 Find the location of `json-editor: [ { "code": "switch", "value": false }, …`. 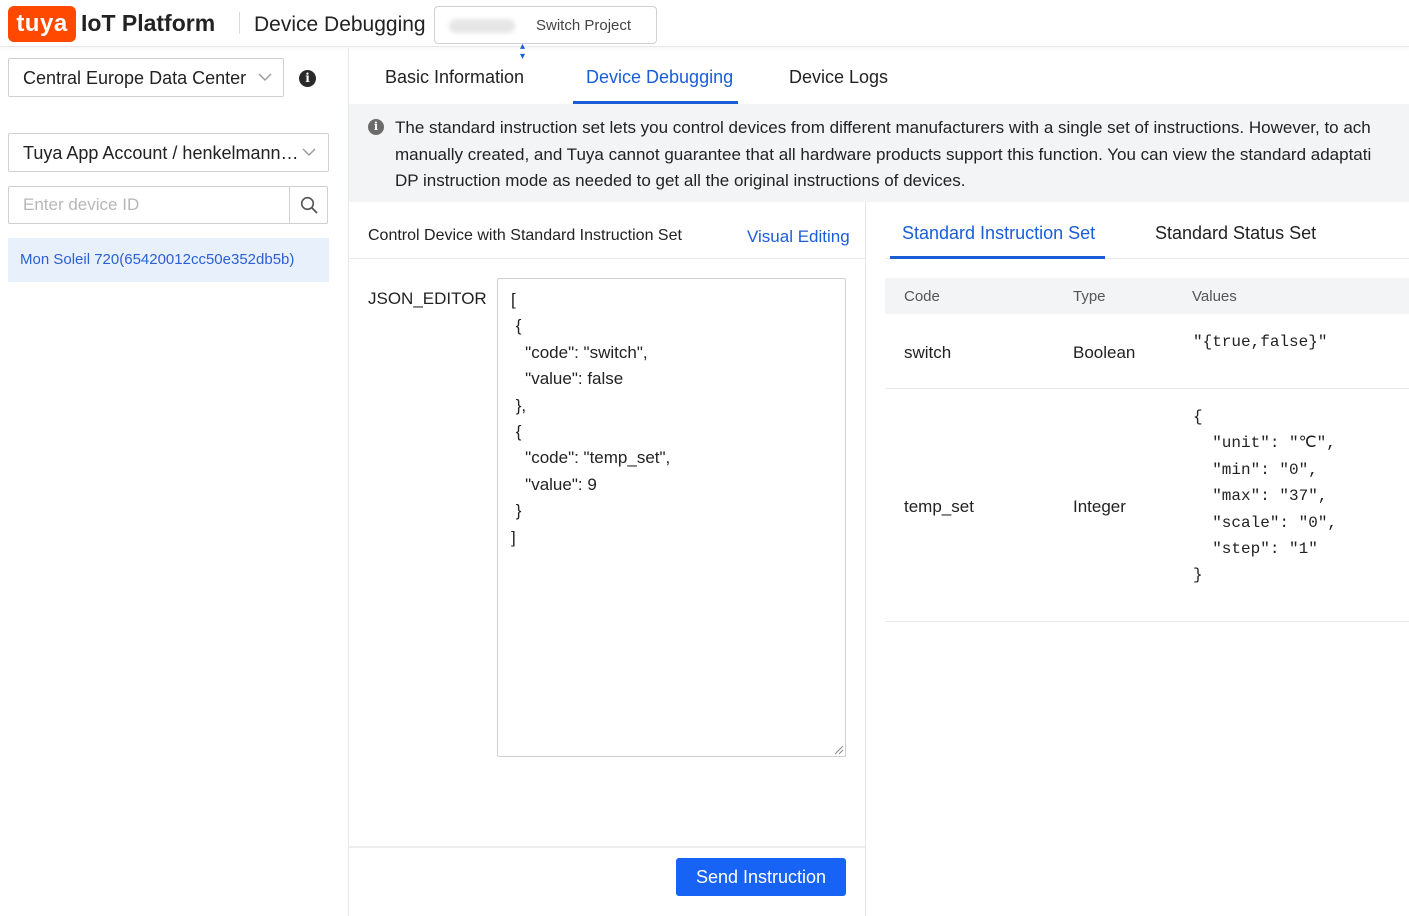

json-editor: [ { "code": "switch", "value": false }, … is located at coordinates (671, 517).